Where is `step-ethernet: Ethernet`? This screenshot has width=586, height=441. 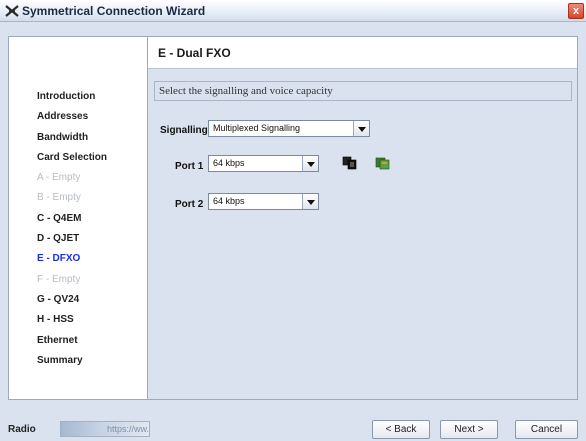
step-ethernet: Ethernet is located at coordinates (57, 340).